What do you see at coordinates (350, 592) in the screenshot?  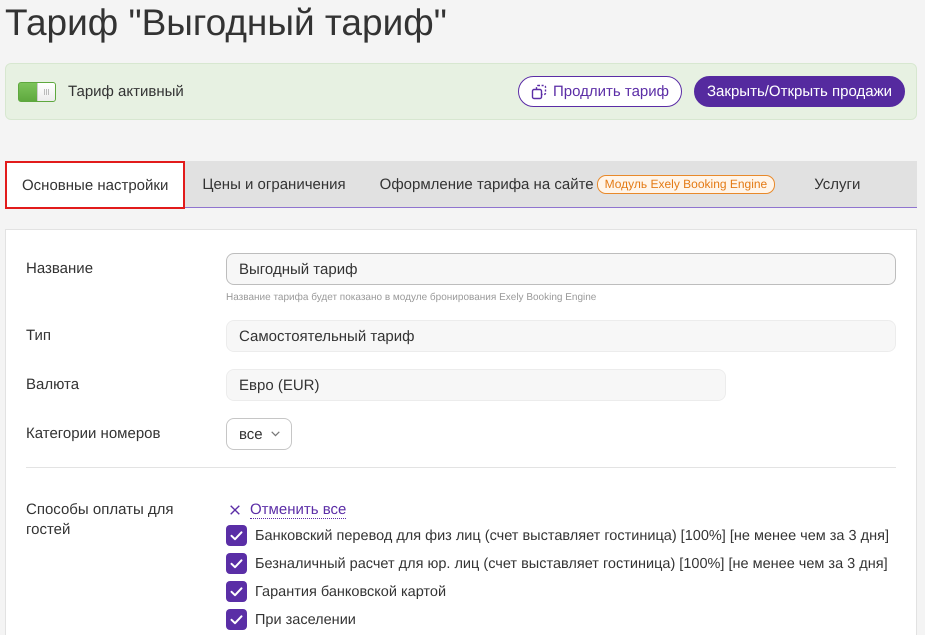 I see `checkbox-label: Гарантия банковской картой` at bounding box center [350, 592].